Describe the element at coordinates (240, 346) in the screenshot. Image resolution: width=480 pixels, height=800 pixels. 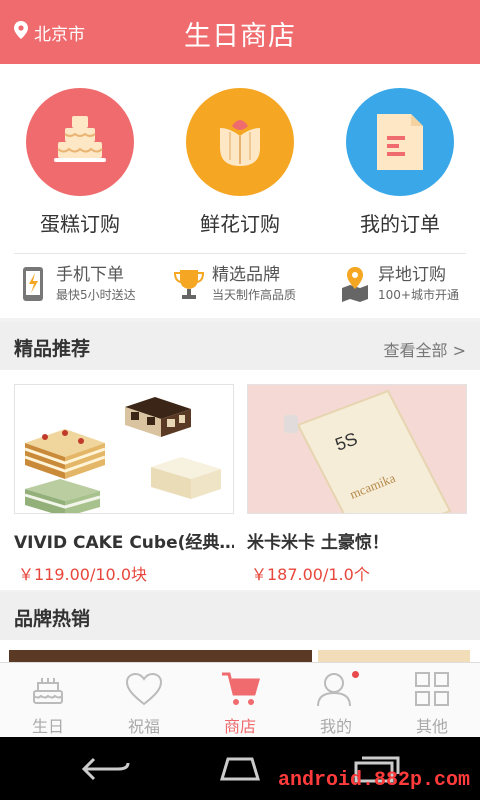
I see `featured-section-header: 精品推荐 查看全部 >` at that location.